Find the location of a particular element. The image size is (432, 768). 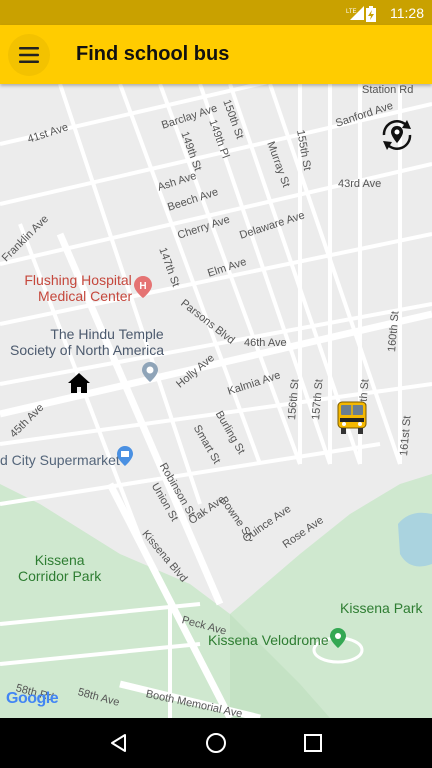

home-nav-button is located at coordinates (216, 743).